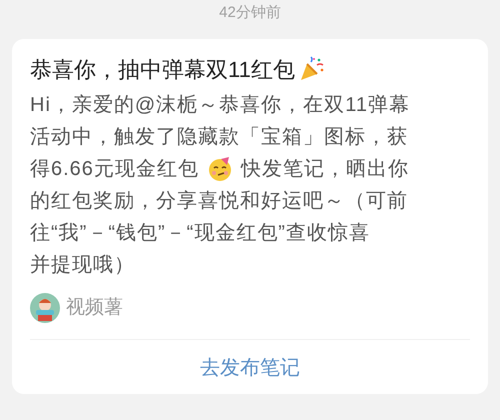  Describe the element at coordinates (162, 70) in the screenshot. I see `card-title: 恭喜你，抽中弹幕双11红包` at that location.